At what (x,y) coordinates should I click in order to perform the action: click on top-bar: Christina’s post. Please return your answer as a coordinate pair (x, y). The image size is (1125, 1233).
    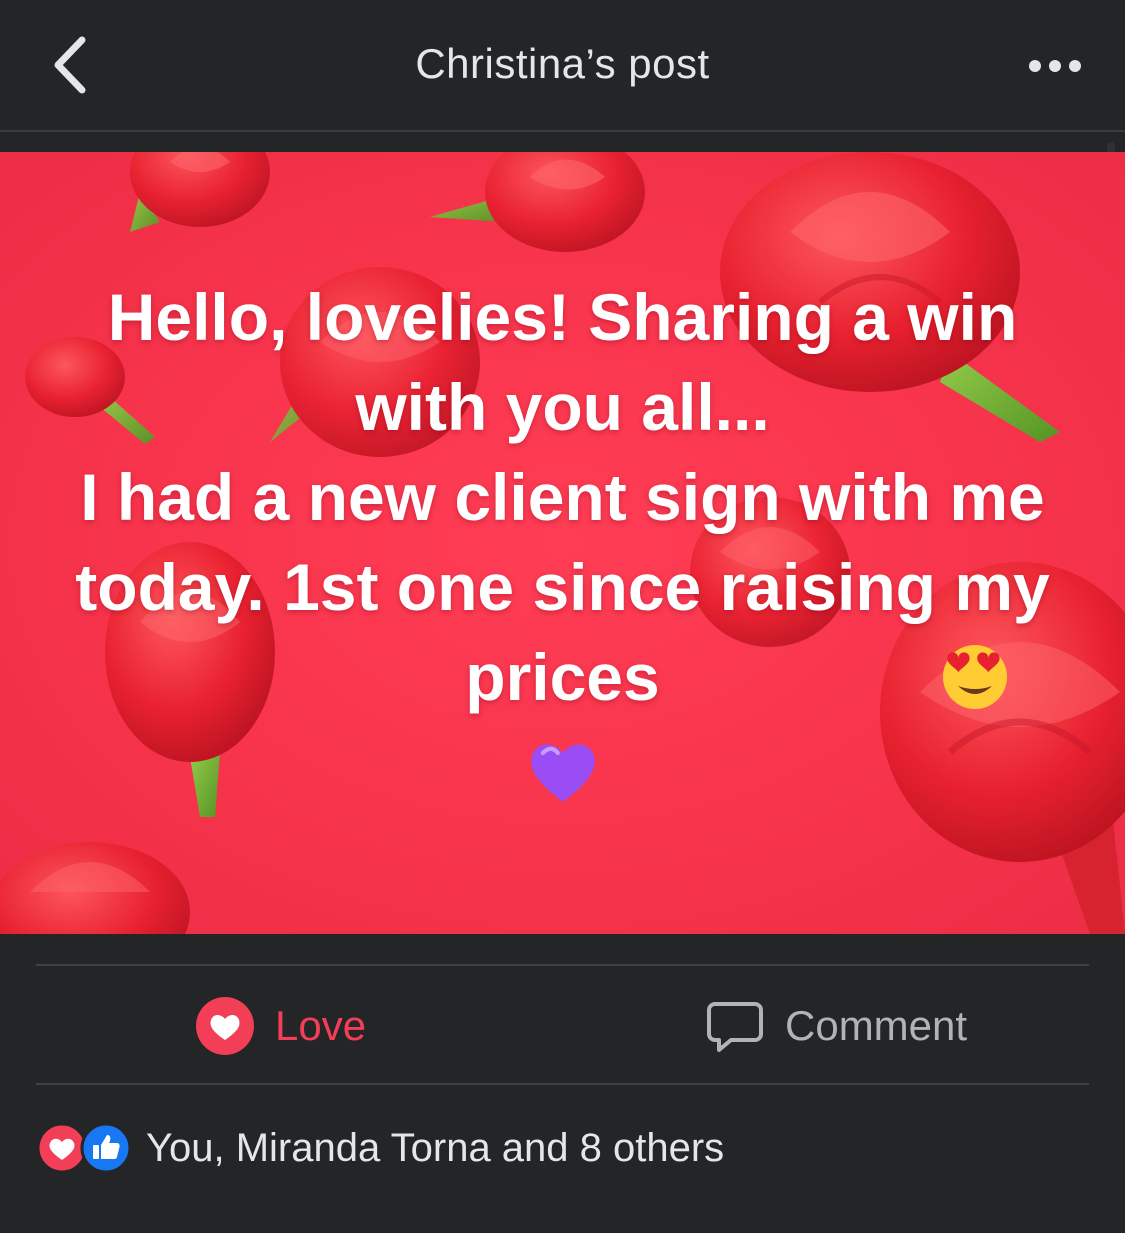
    Looking at the image, I should click on (562, 66).